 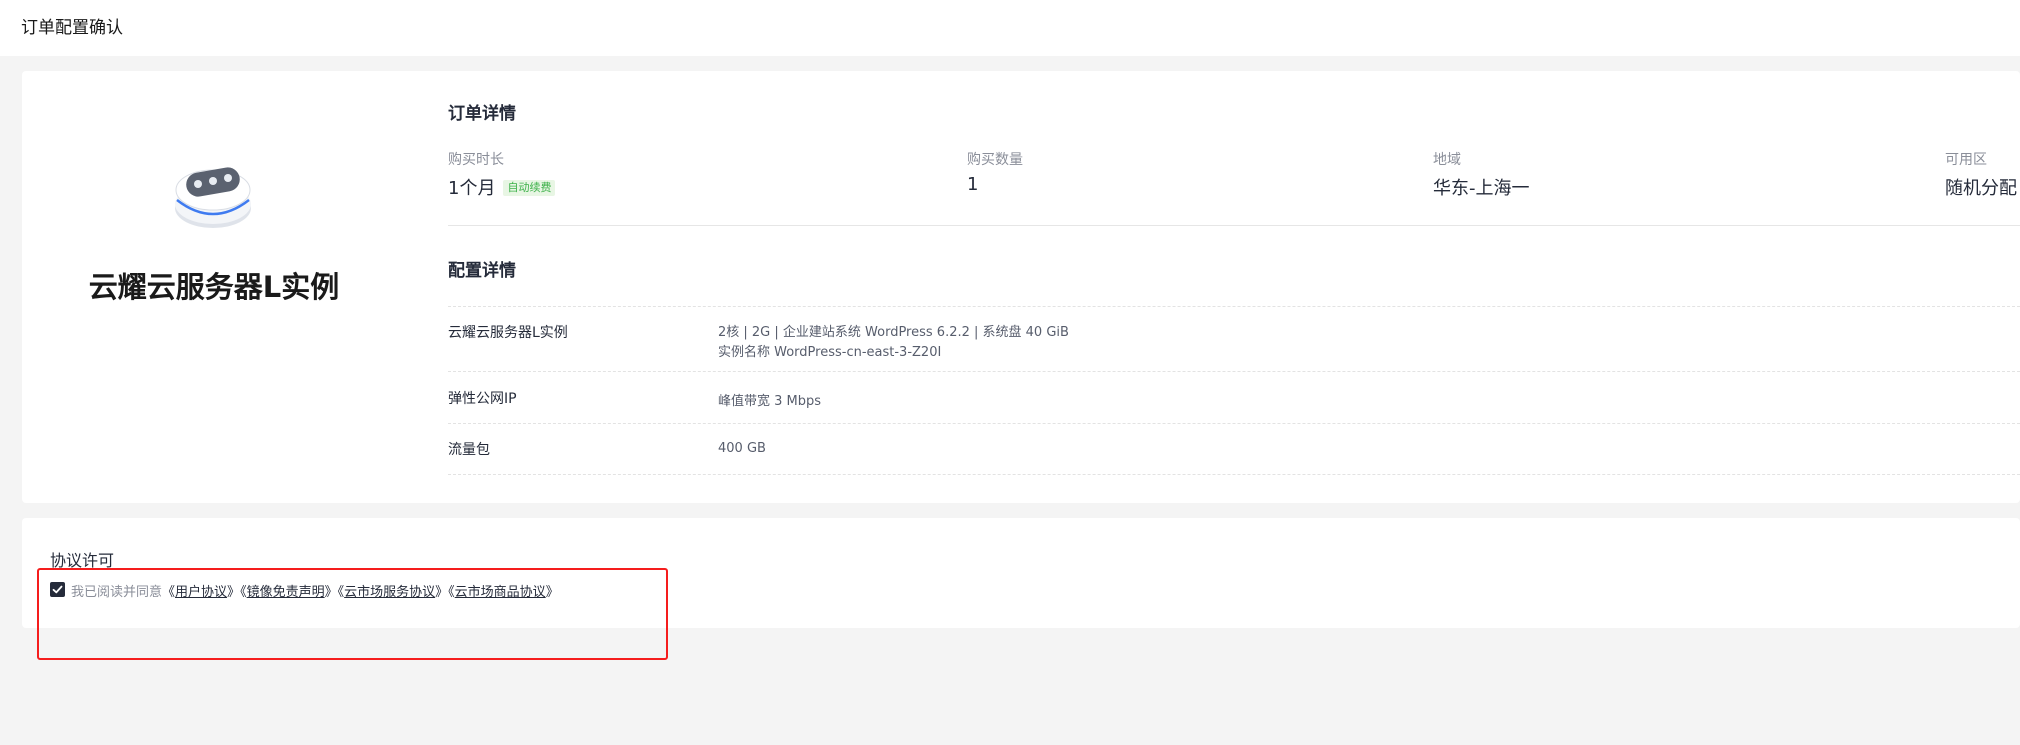 What do you see at coordinates (1481, 188) in the screenshot?
I see `region-value: 华东-上海一` at bounding box center [1481, 188].